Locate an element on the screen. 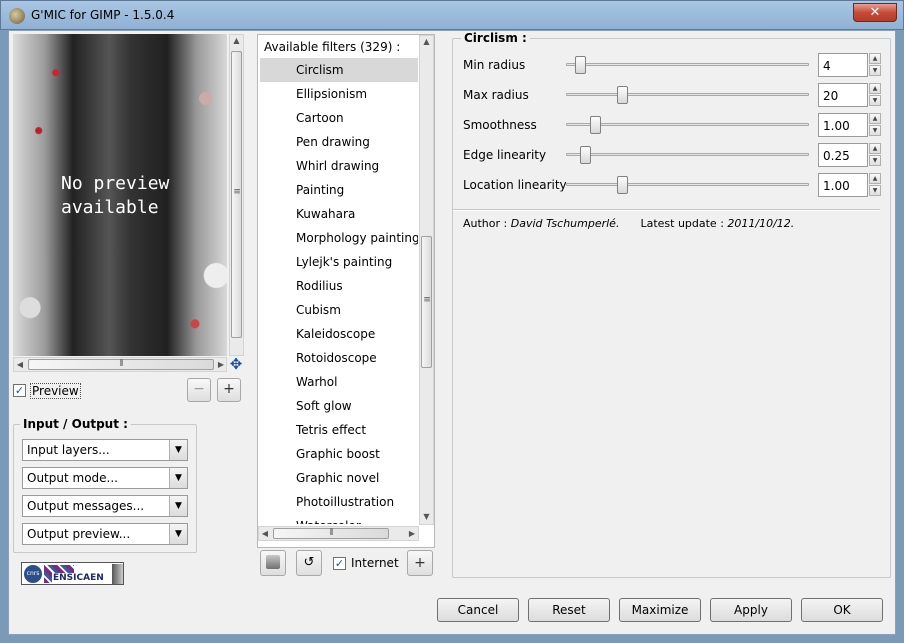 This screenshot has height=643, width=904. preview-checkbox-label: Preview is located at coordinates (55, 391).